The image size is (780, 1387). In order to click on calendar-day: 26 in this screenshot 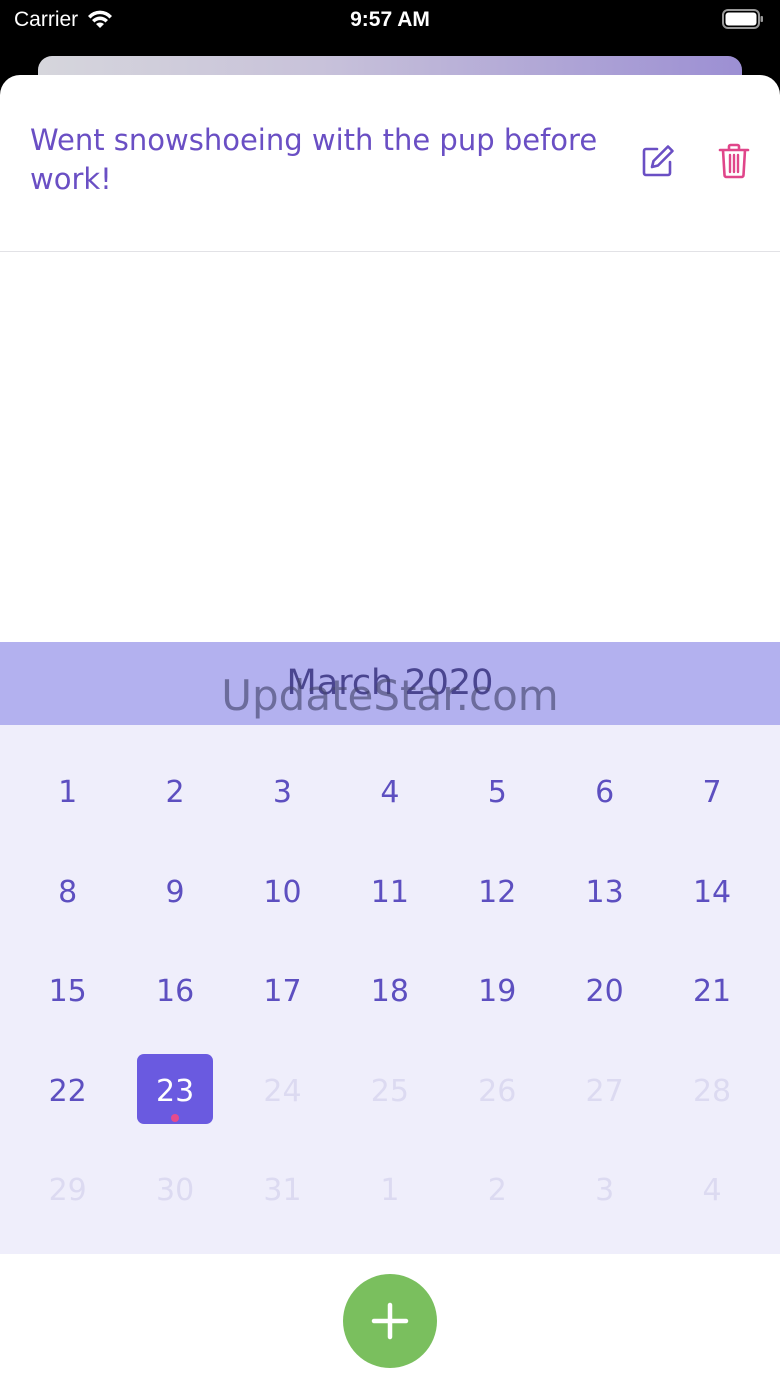, I will do `click(497, 1090)`.